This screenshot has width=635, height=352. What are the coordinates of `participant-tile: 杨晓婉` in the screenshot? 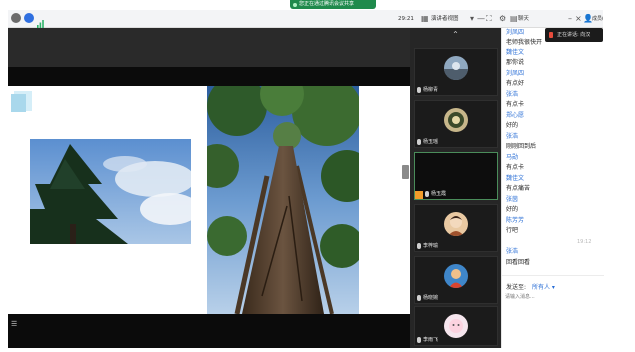 It's located at (456, 280).